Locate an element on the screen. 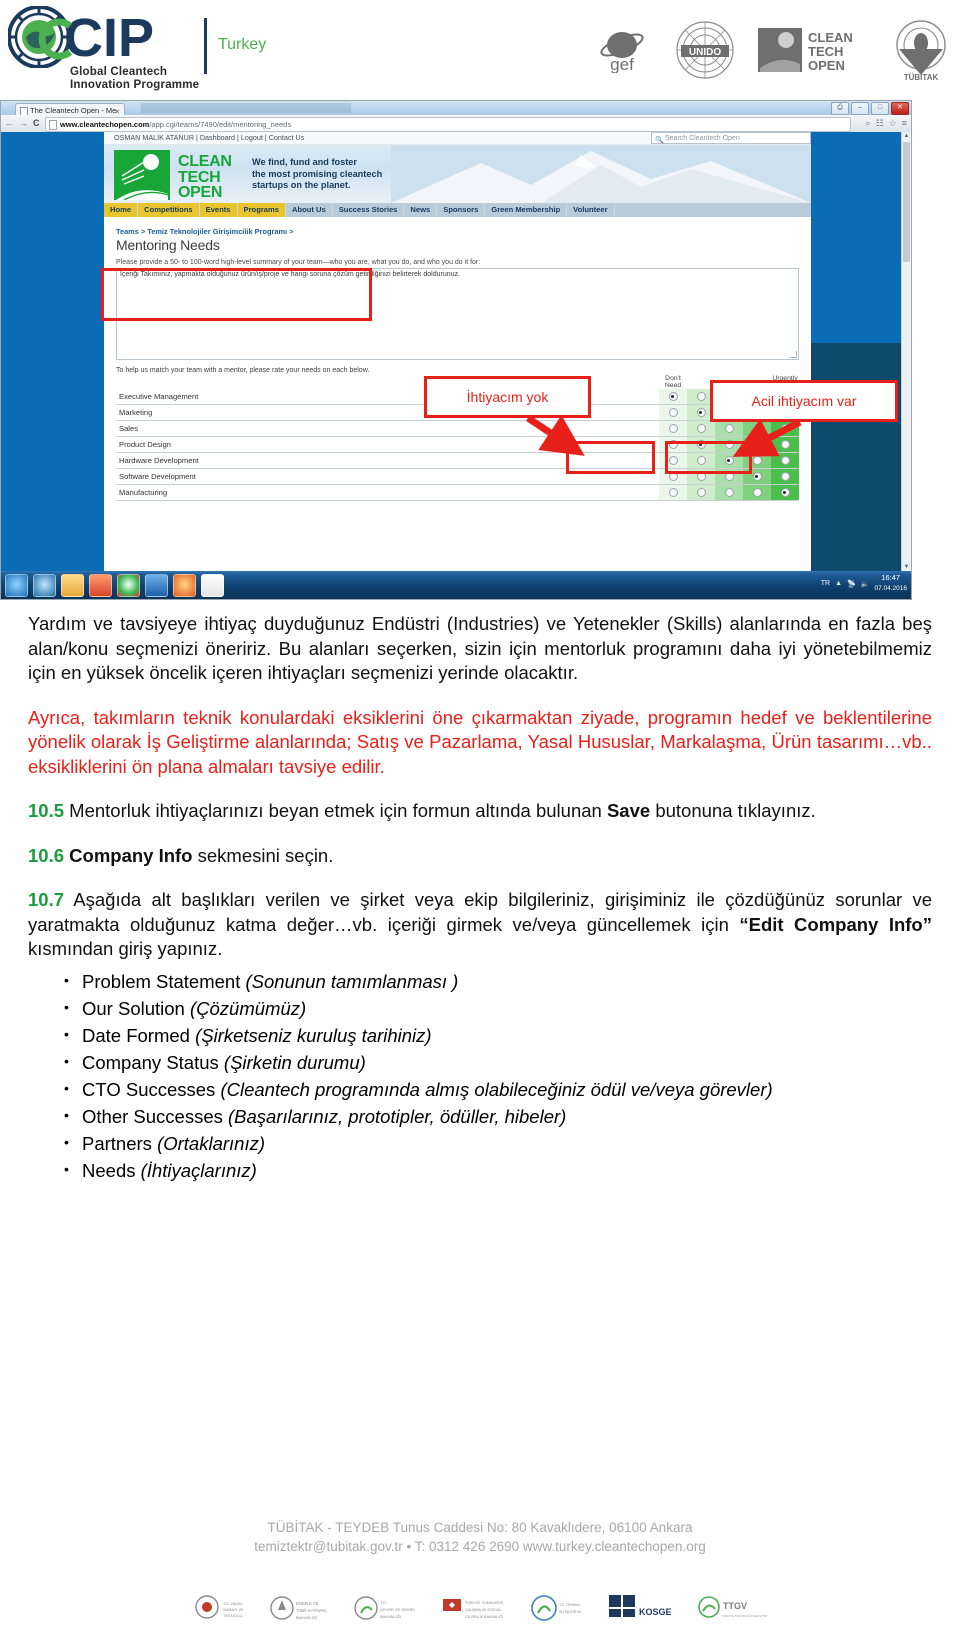 The height and width of the screenshot is (1645, 960). bullet-en-2: Date Formed is located at coordinates (136, 1035).